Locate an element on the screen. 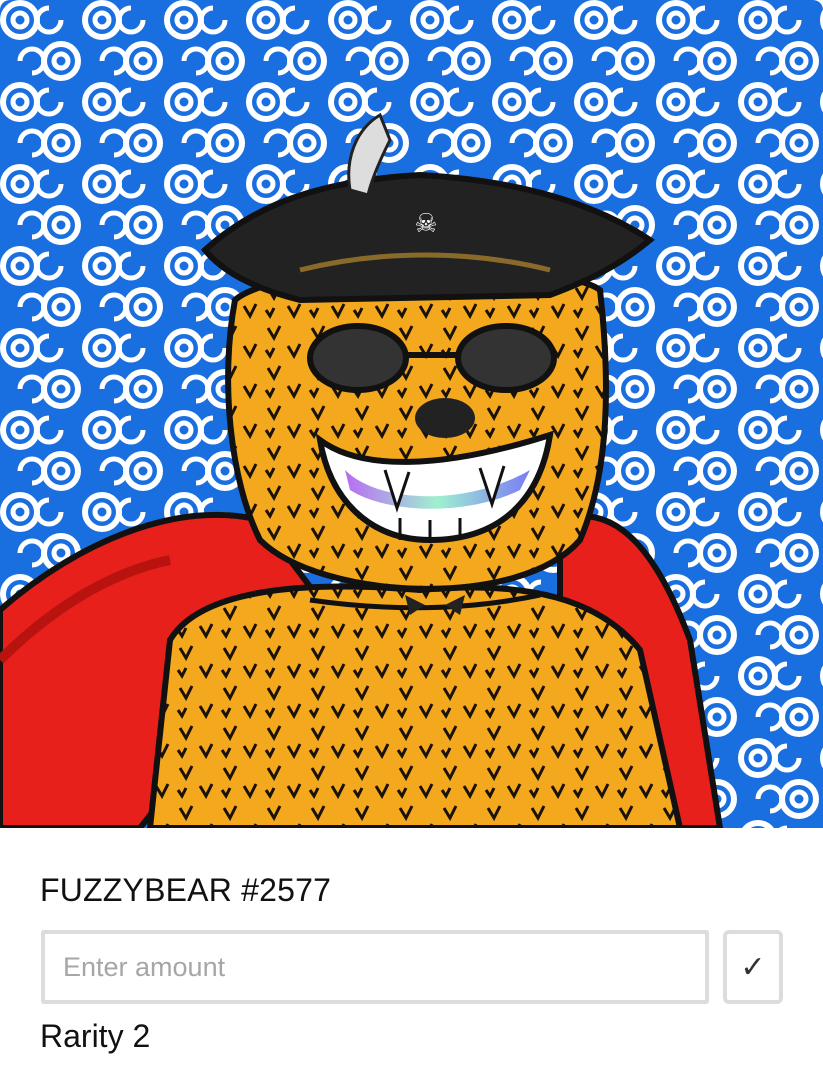 The height and width of the screenshot is (1086, 823). checkmark-icon: ✓ is located at coordinates (753, 967).